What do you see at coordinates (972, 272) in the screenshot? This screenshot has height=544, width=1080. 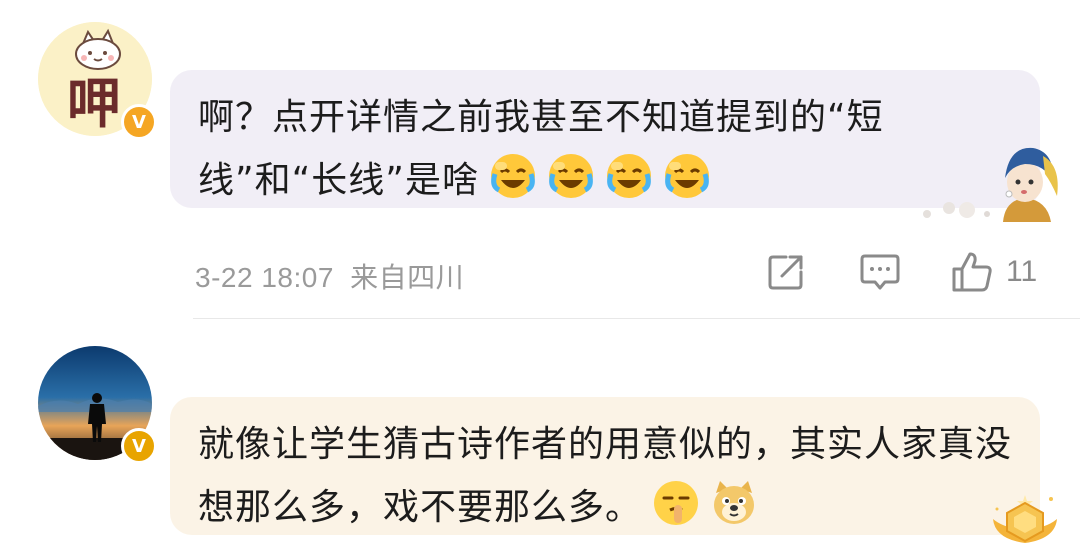 I see `thumbs-up-icon` at bounding box center [972, 272].